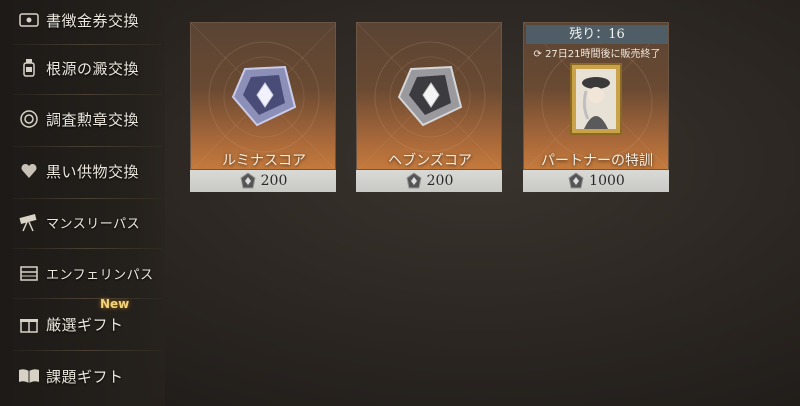  I want to click on chest-icon, so click(29, 273).